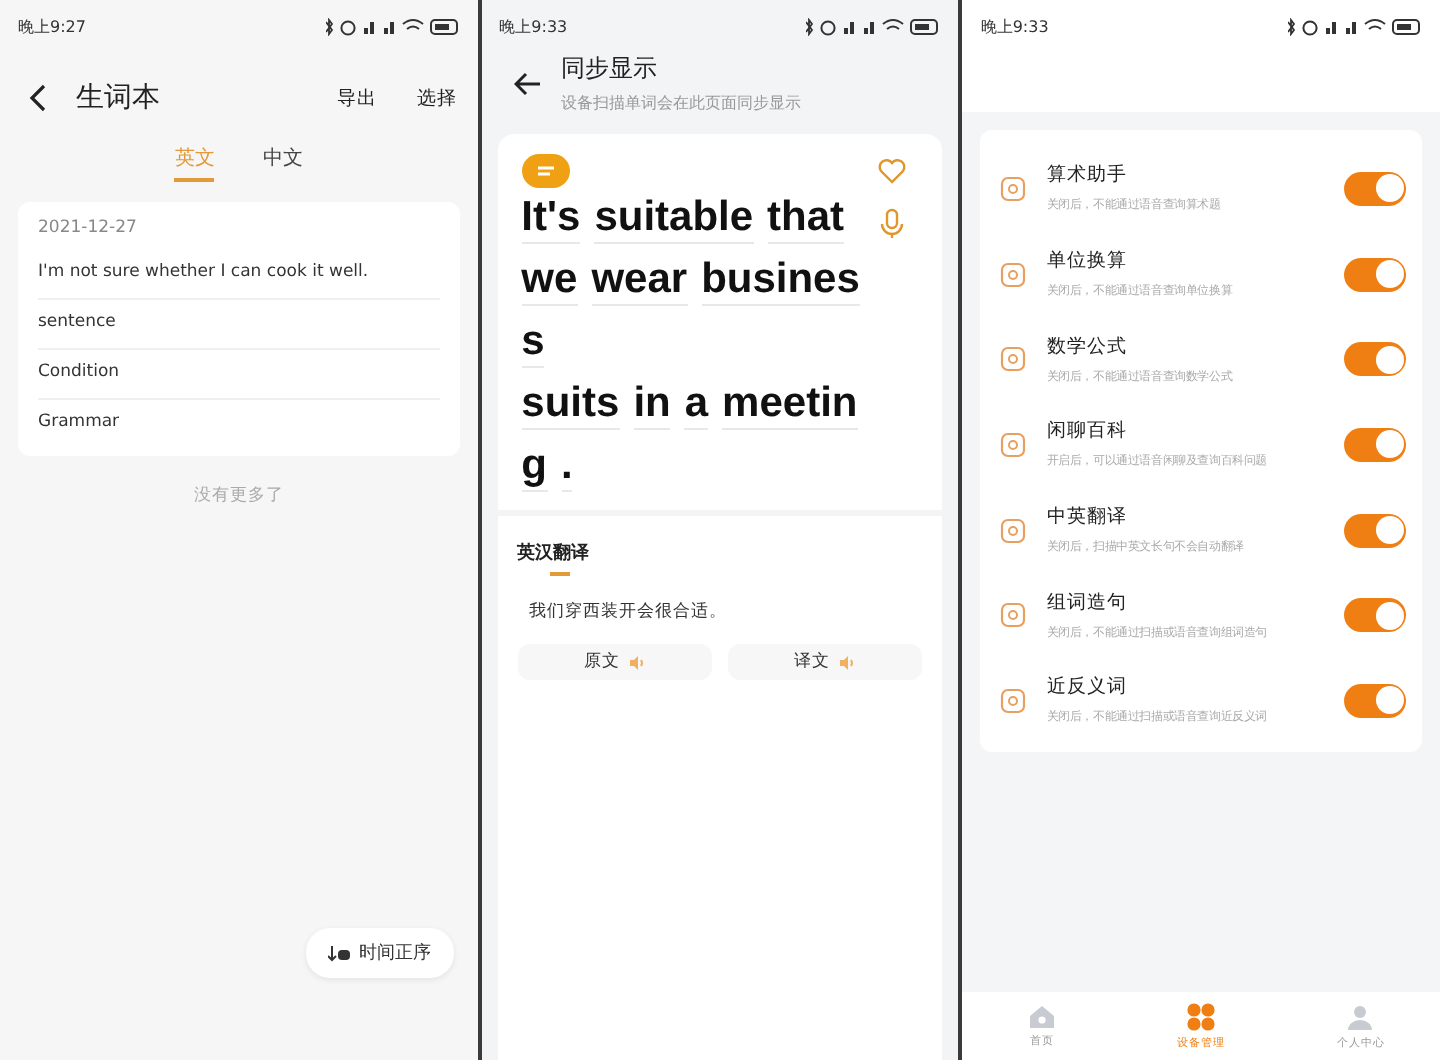 The height and width of the screenshot is (1060, 1440). Describe the element at coordinates (892, 224) in the screenshot. I see `microphone-icon` at that location.